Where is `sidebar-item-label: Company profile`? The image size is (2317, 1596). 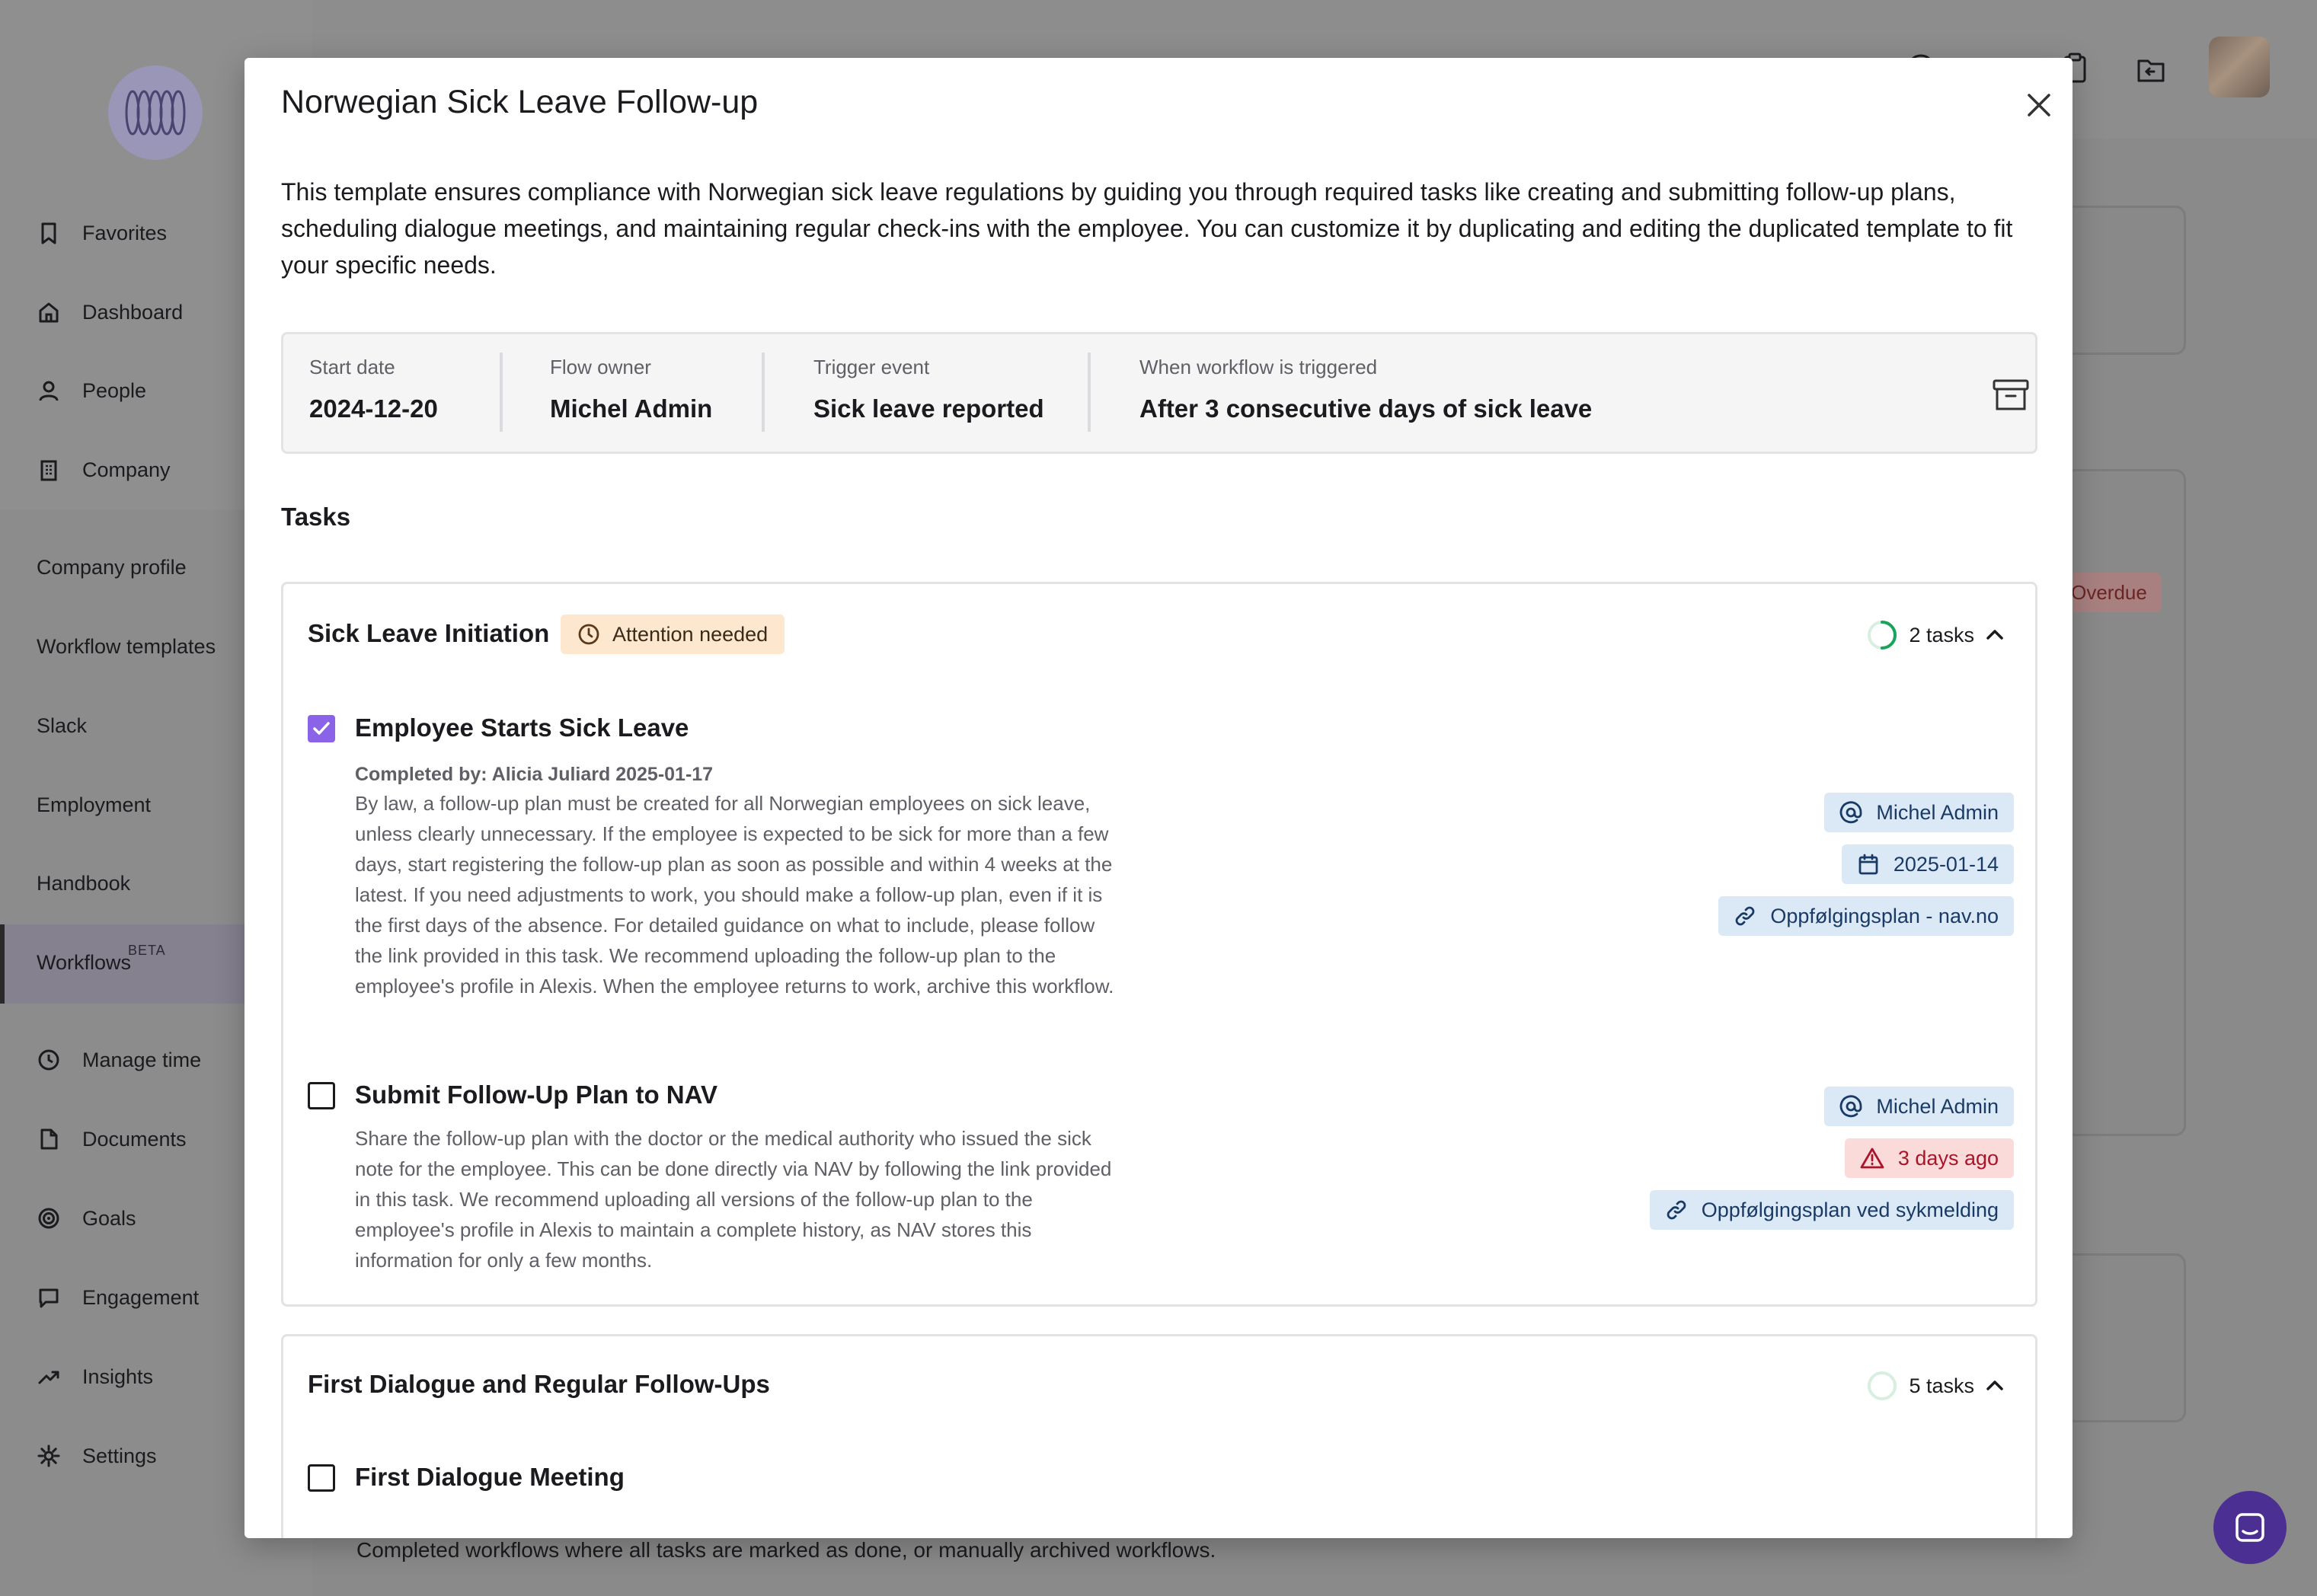 sidebar-item-label: Company profile is located at coordinates (112, 567).